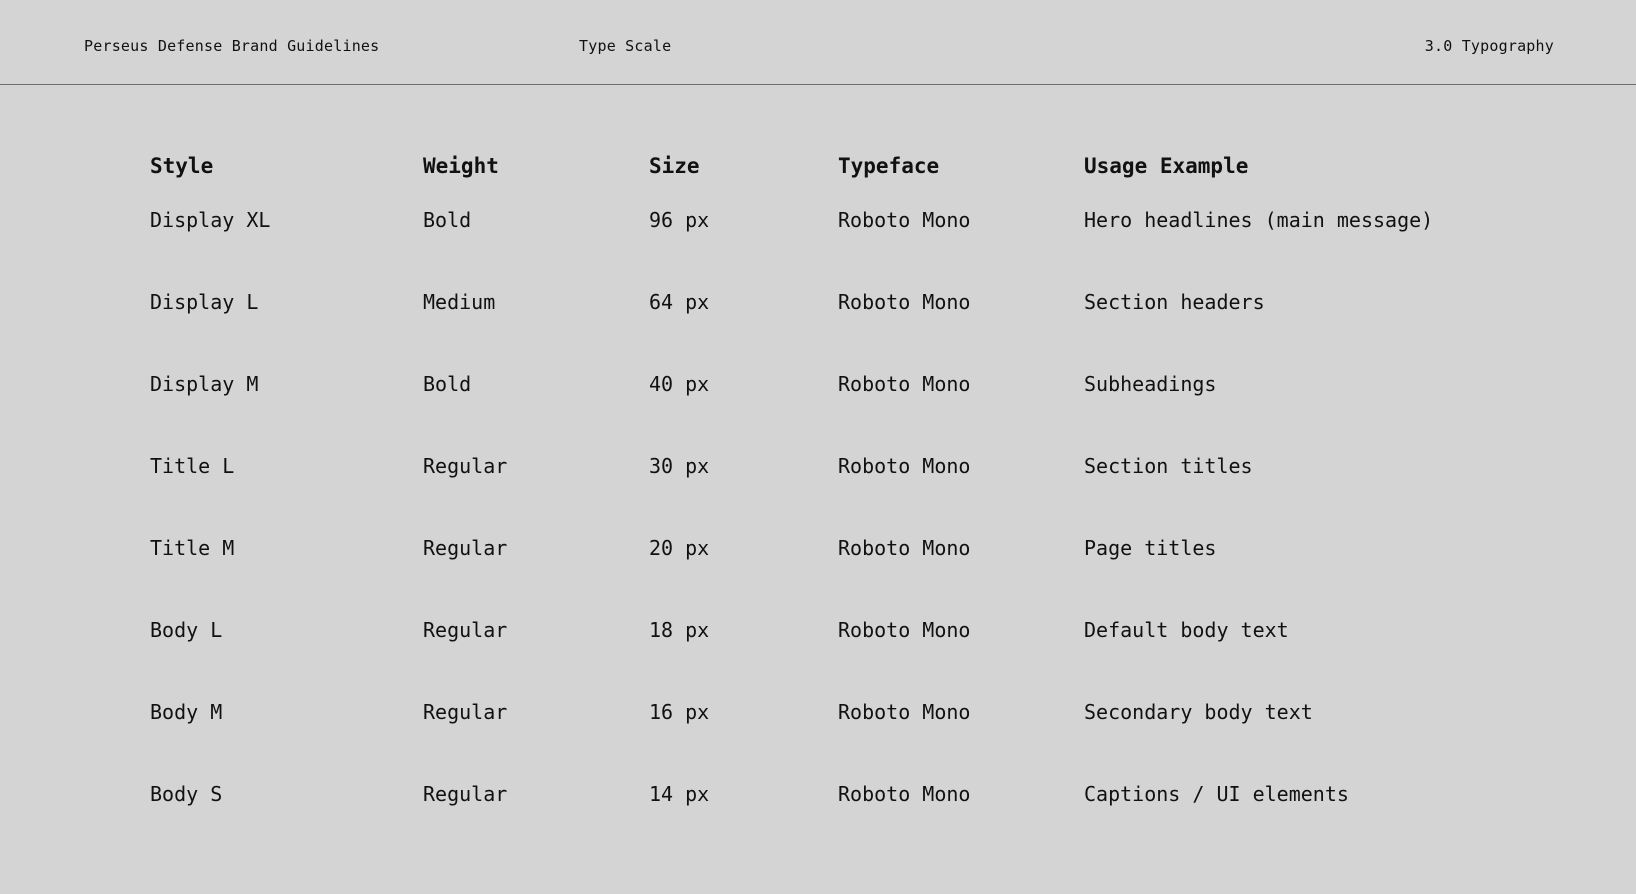 The width and height of the screenshot is (1636, 894). What do you see at coordinates (210, 220) in the screenshot?
I see `cell-style: Display XL` at bounding box center [210, 220].